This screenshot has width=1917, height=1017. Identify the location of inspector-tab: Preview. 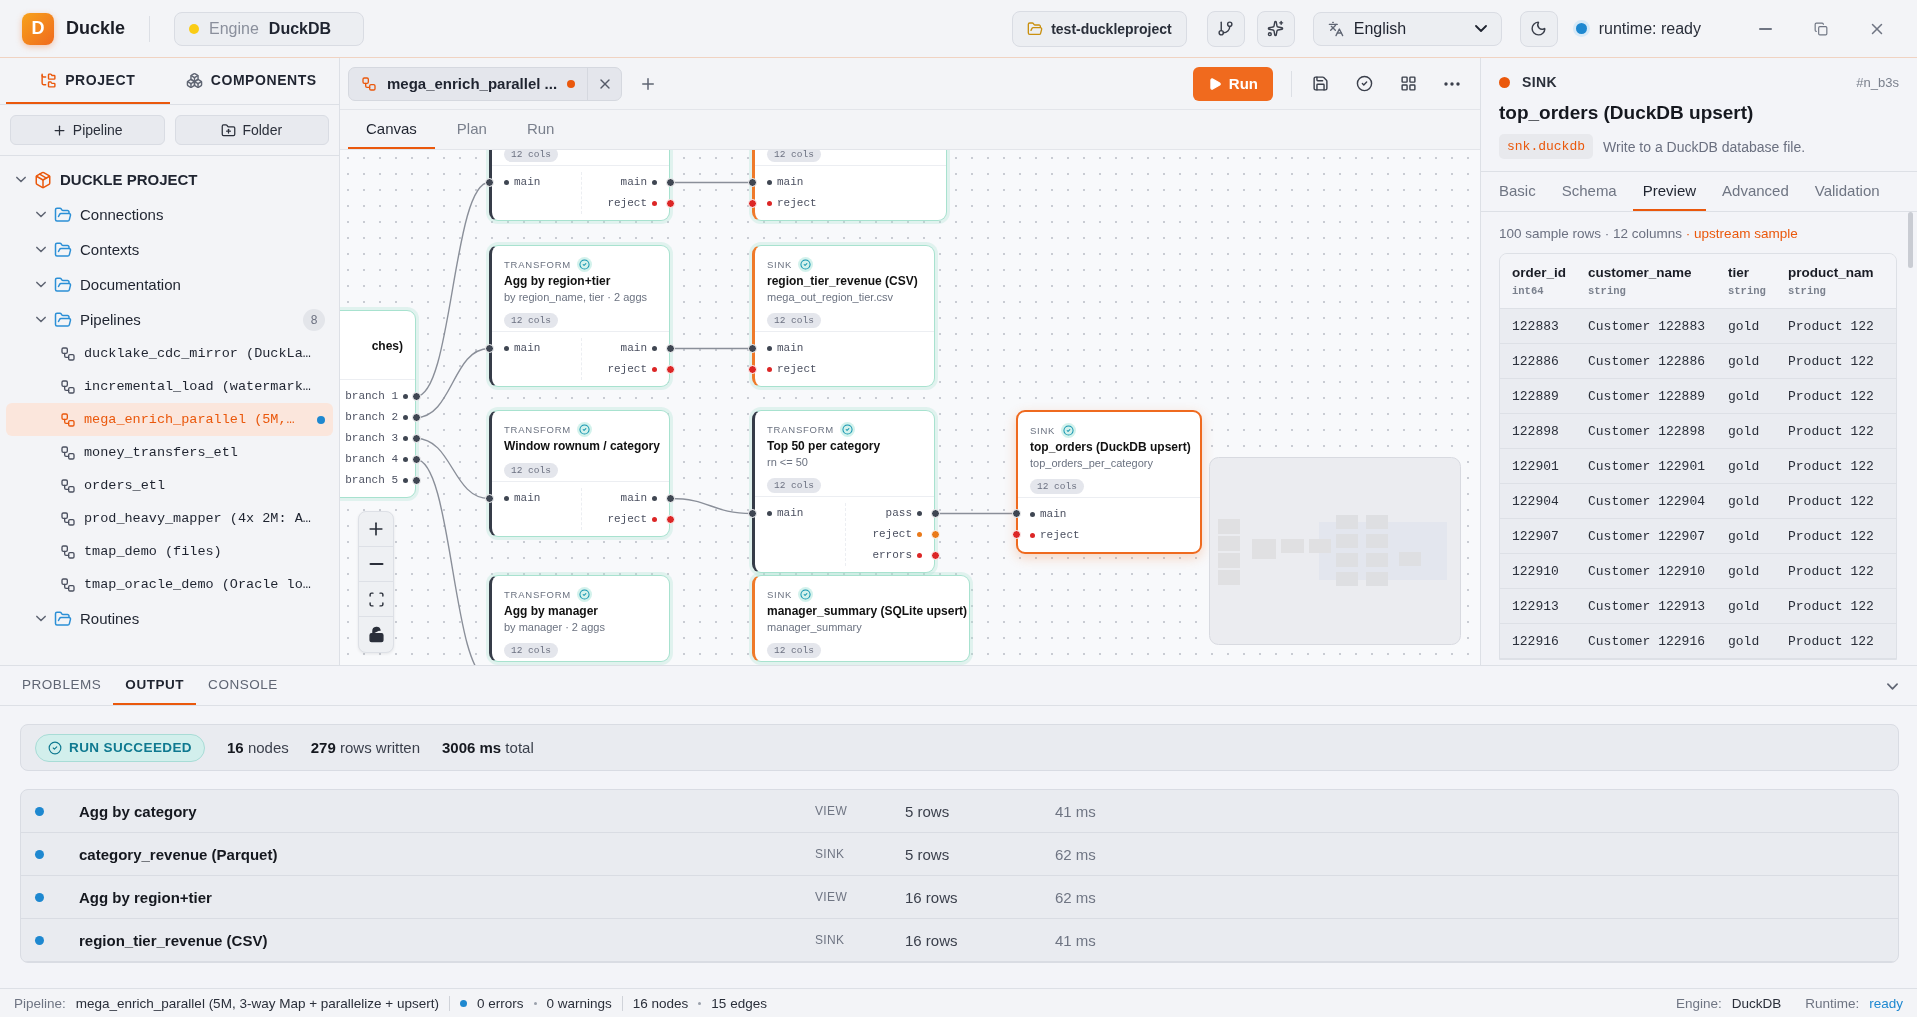
(1669, 191).